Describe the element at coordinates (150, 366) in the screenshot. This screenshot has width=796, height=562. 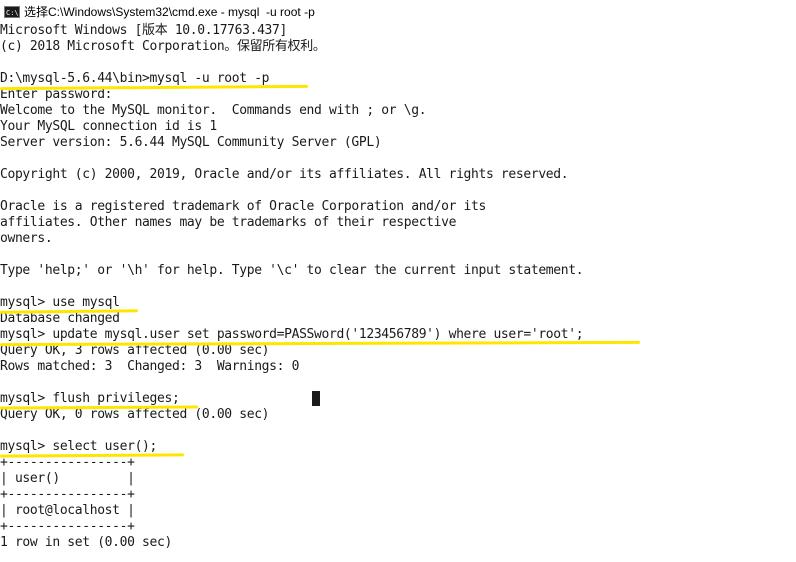
I see `console-line: Rows matched: 3 Changed: 3 Warnings: 0` at that location.